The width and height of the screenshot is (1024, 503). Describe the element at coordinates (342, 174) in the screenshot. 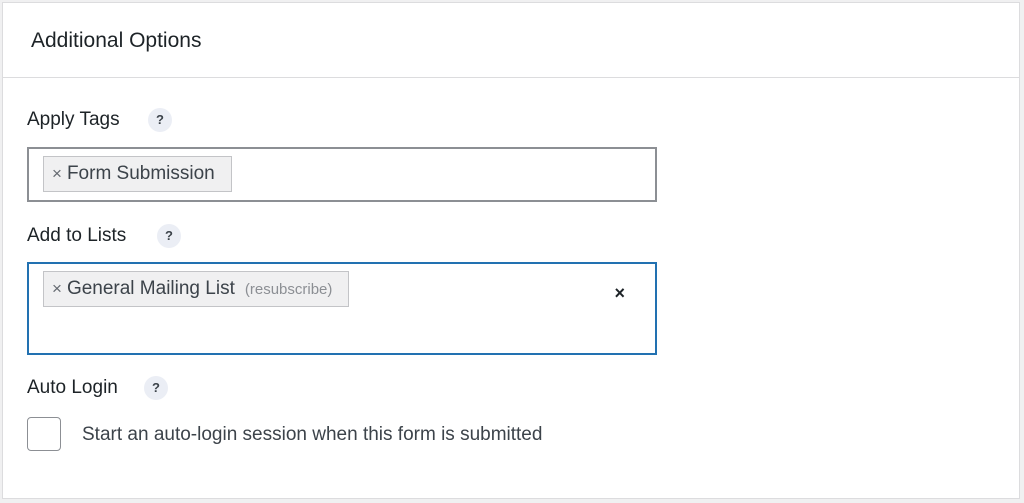

I see `apply-tags-select: × Form Submission` at that location.